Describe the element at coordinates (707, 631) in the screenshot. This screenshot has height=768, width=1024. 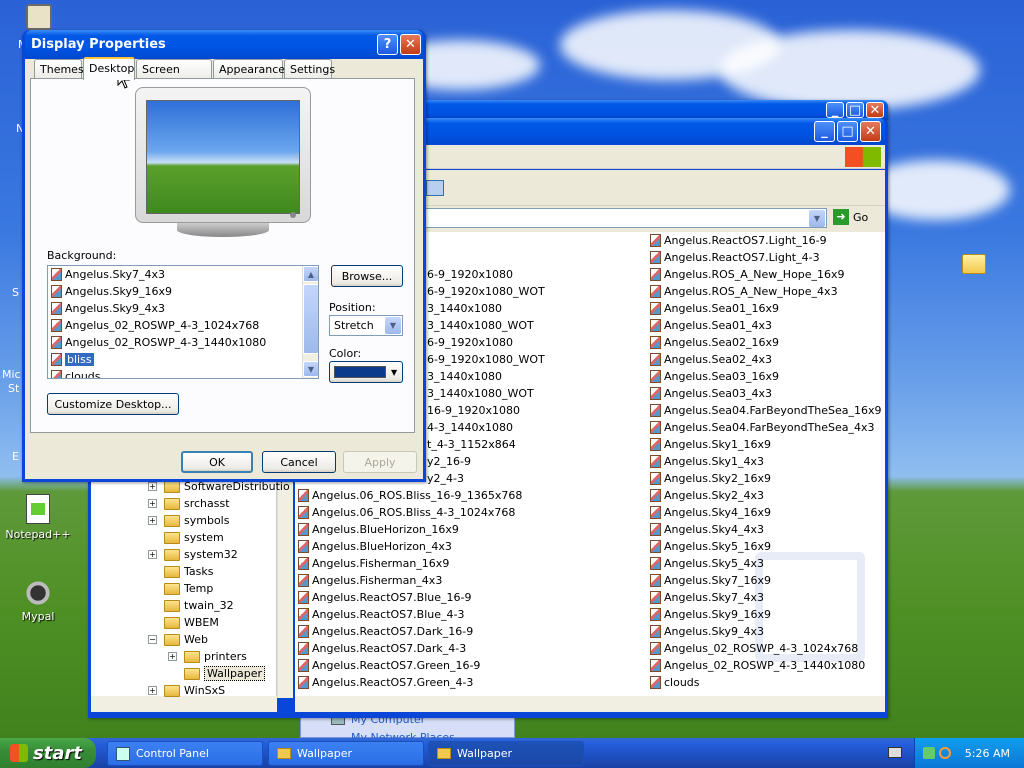
I see `file-item: Angelus.Sky9_4x3` at that location.